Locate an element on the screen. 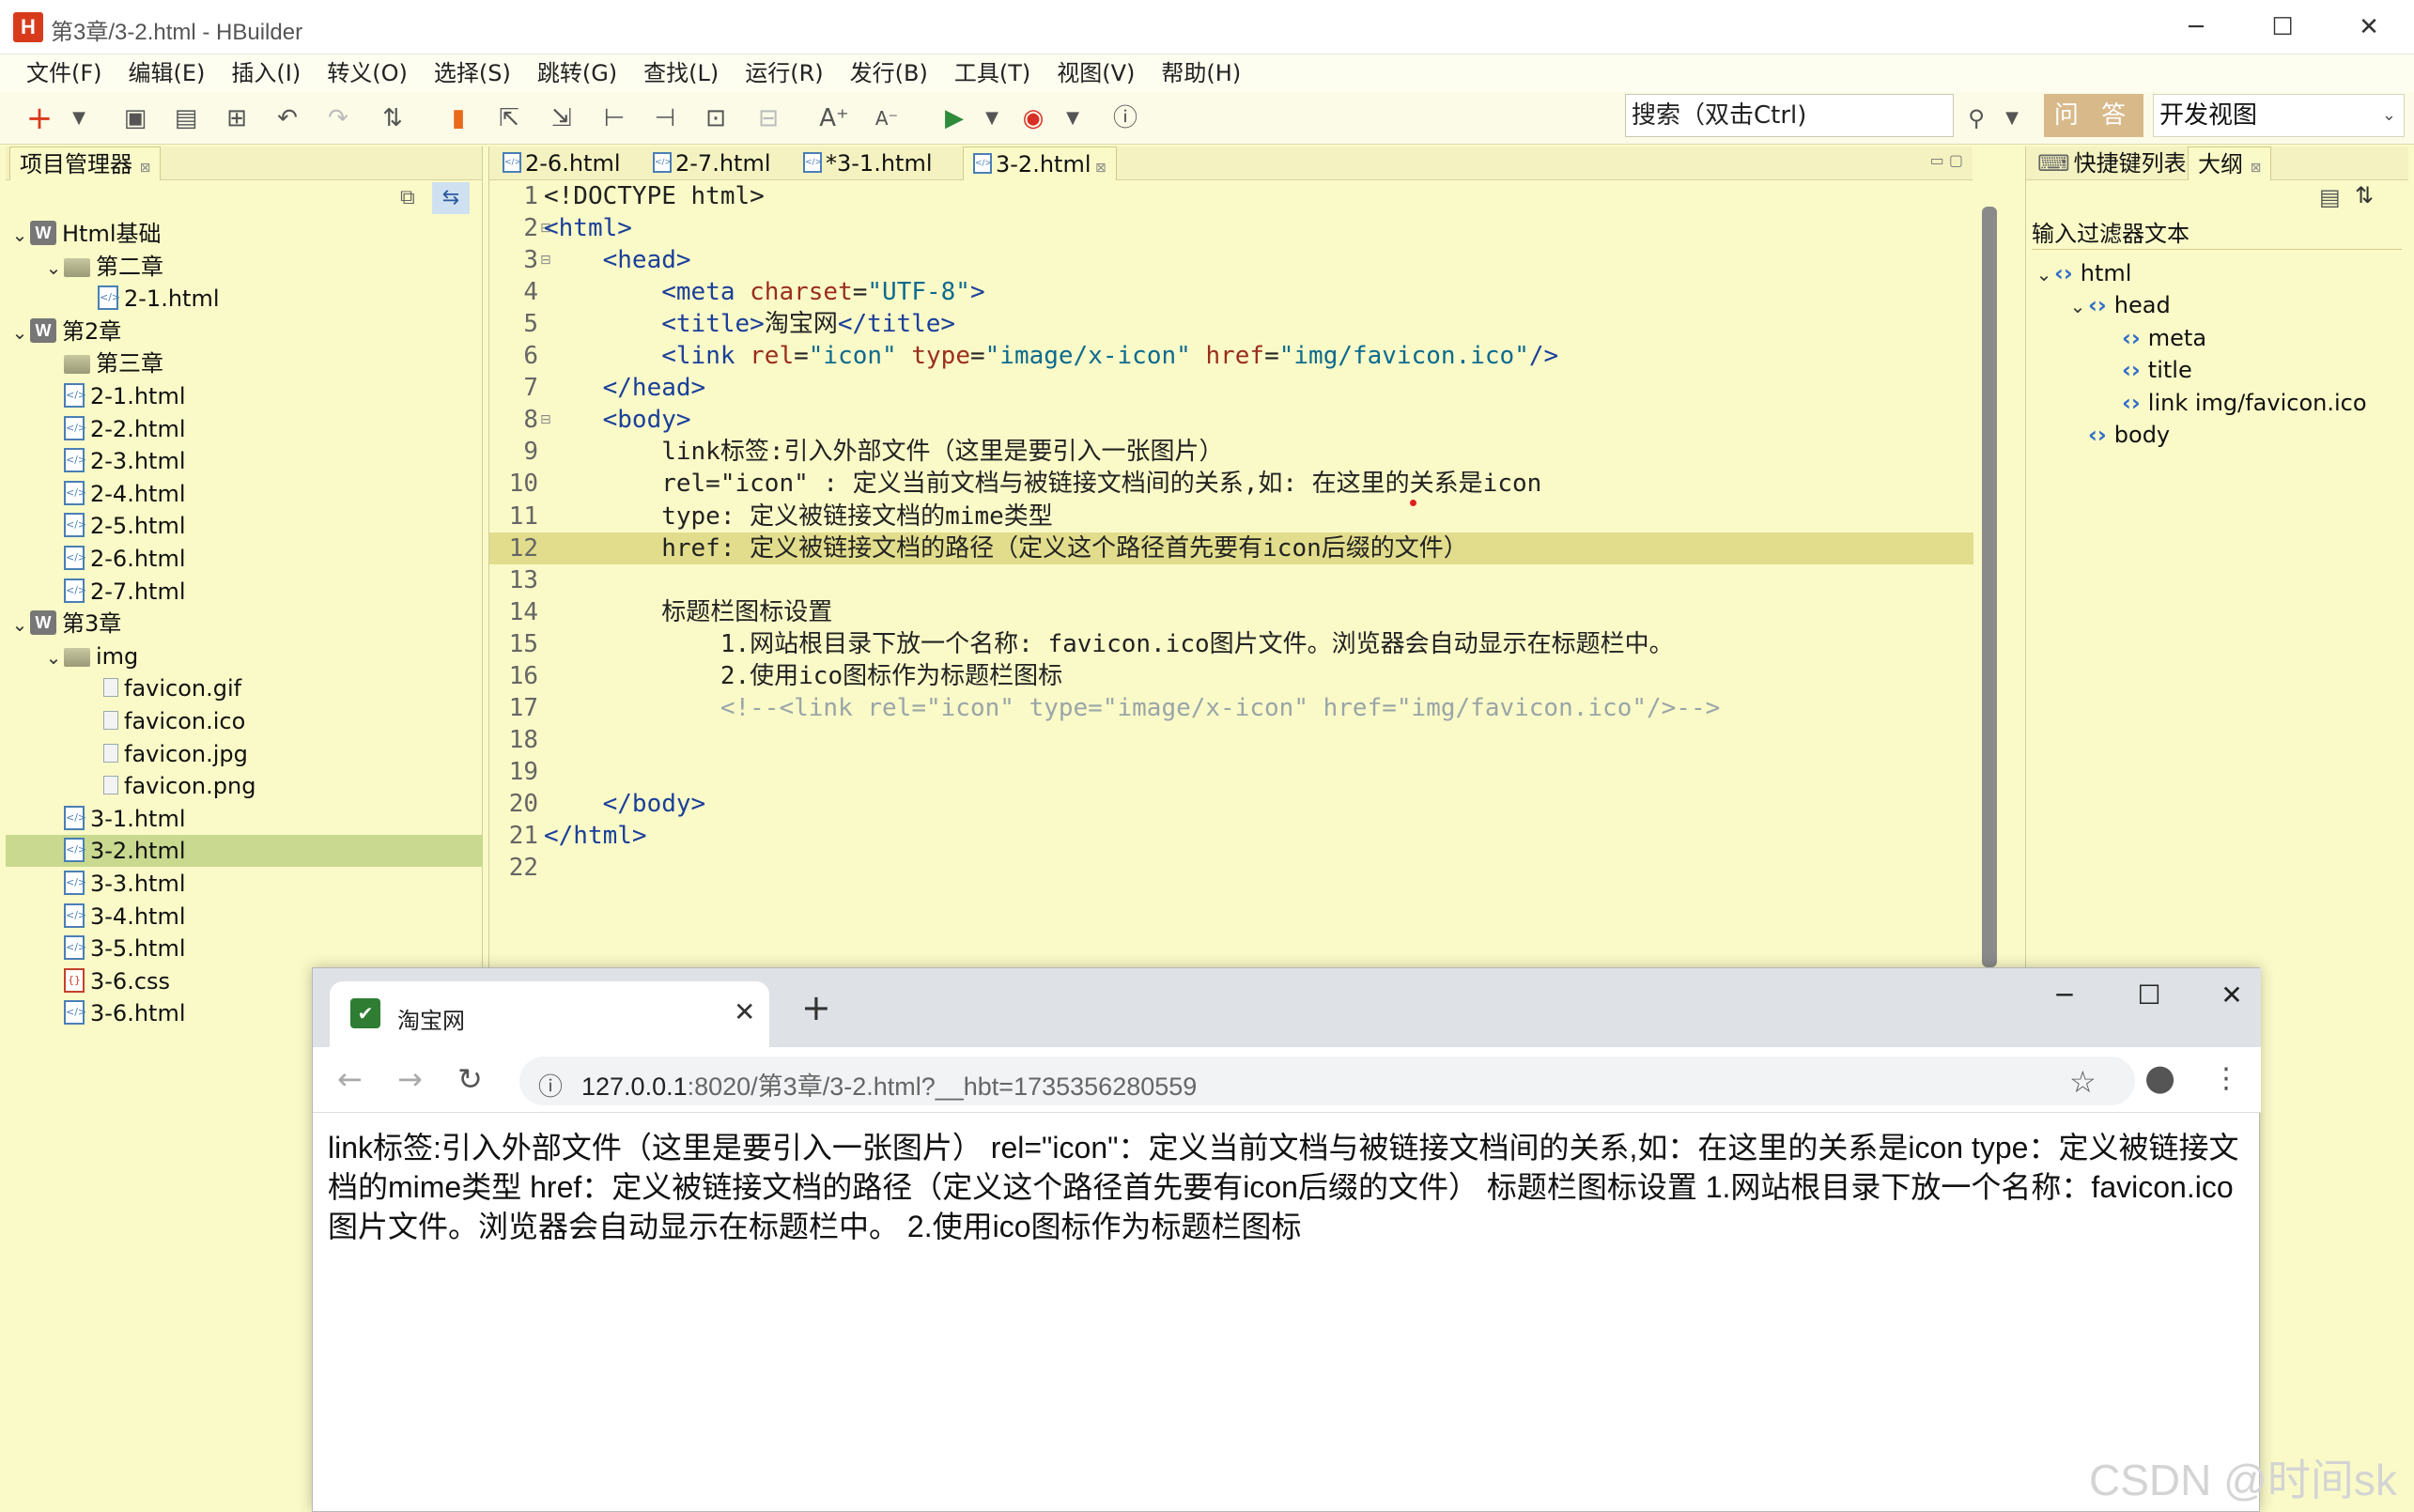  code-line: 3 ⊟ <head> is located at coordinates (1231, 260).